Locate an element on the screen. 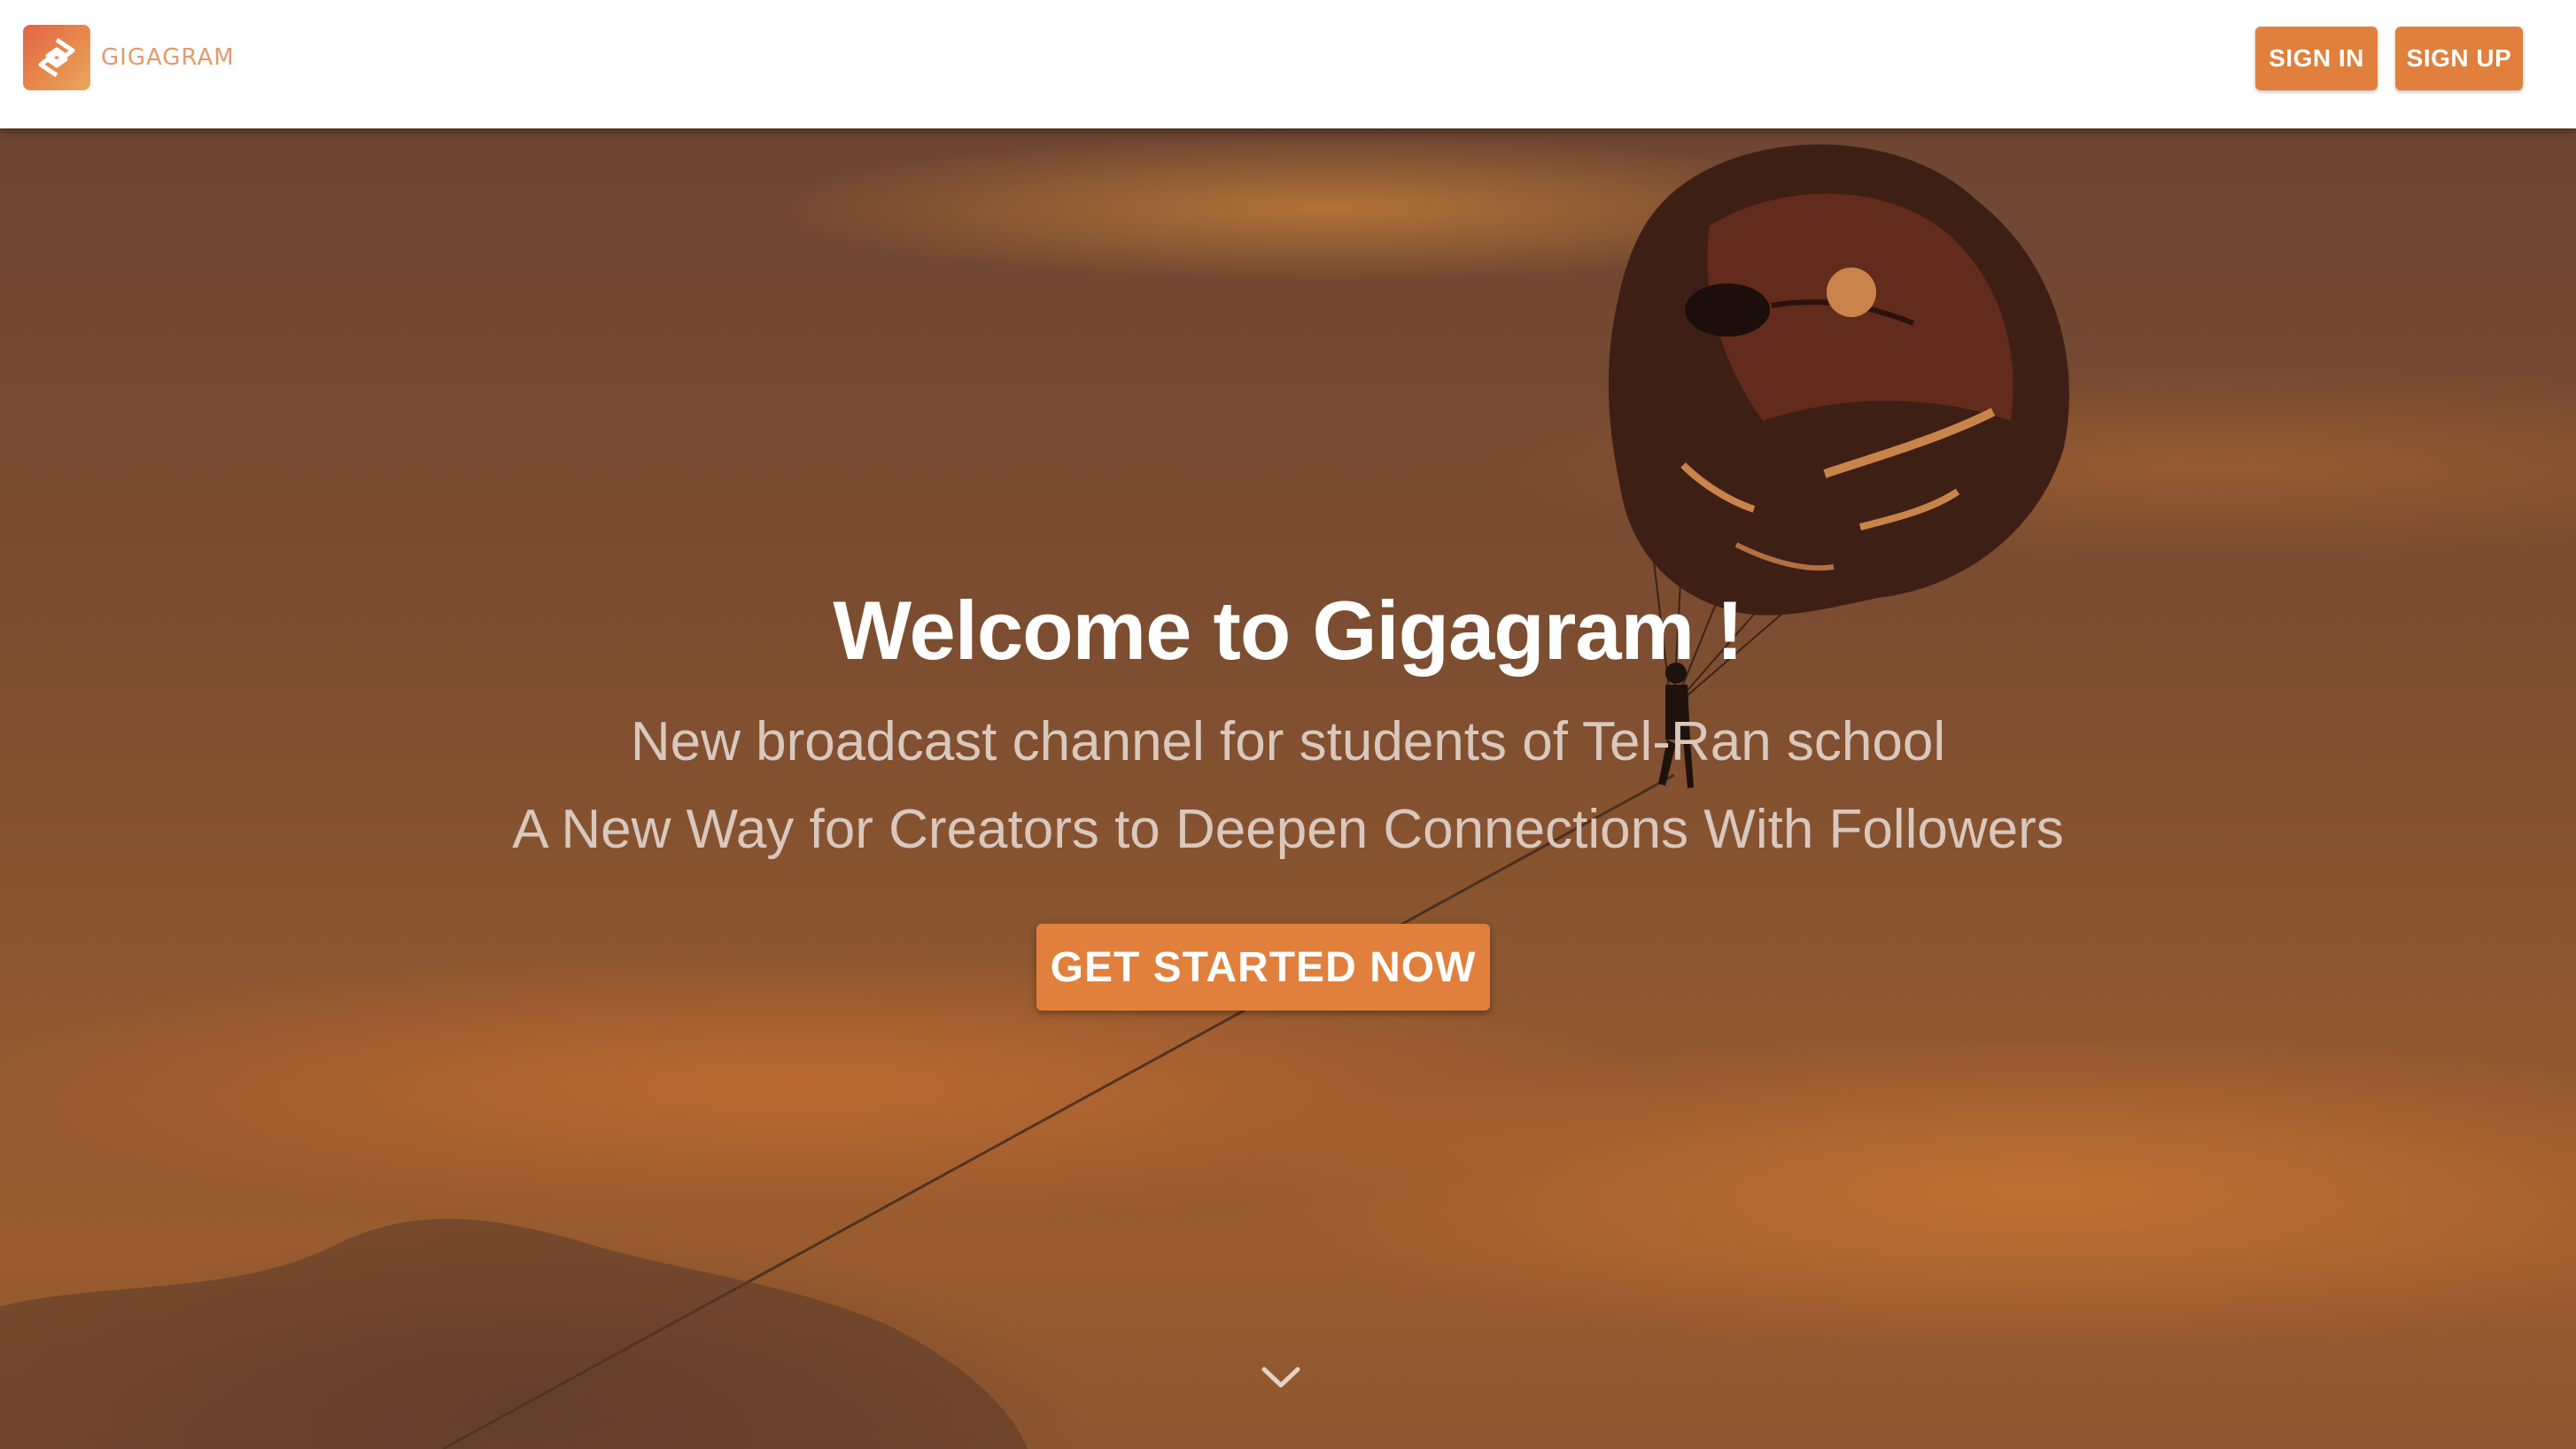  cloud-shadow is located at coordinates (514, 1334).